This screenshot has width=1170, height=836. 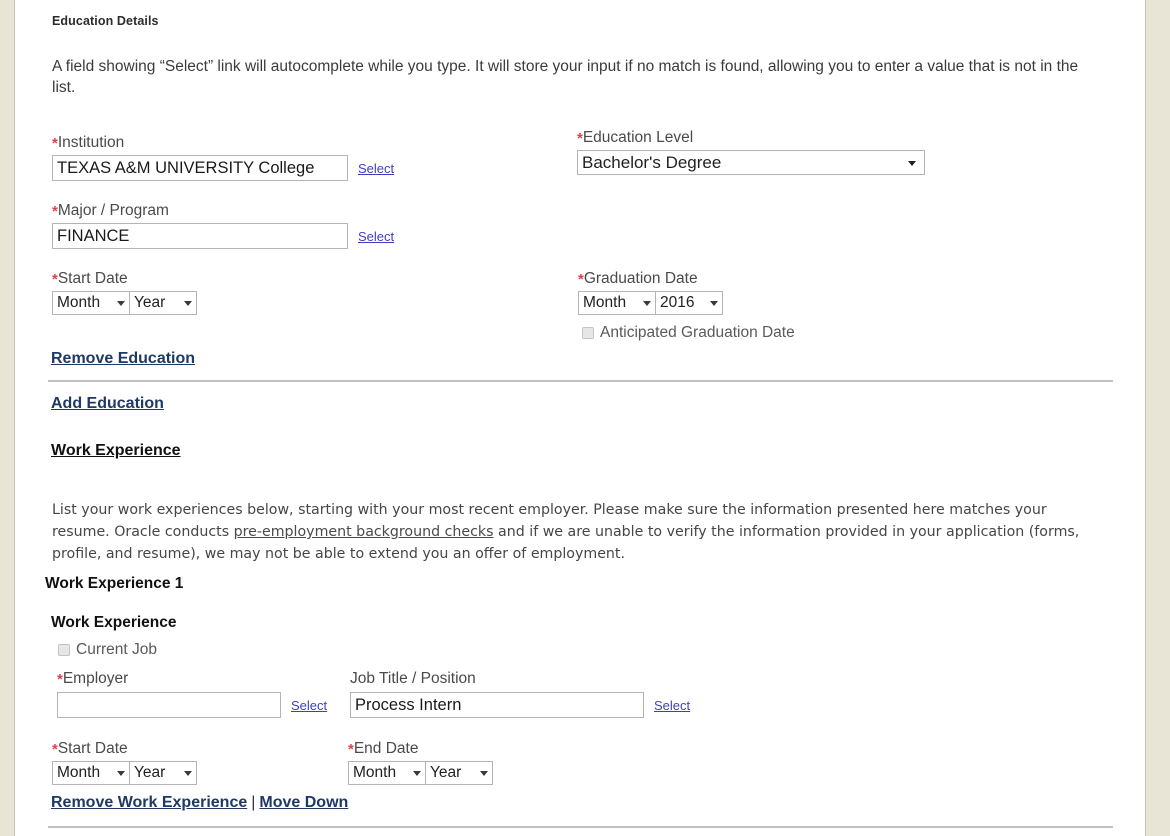 What do you see at coordinates (520, 679) in the screenshot?
I see `job-title-label: Job Title / Position` at bounding box center [520, 679].